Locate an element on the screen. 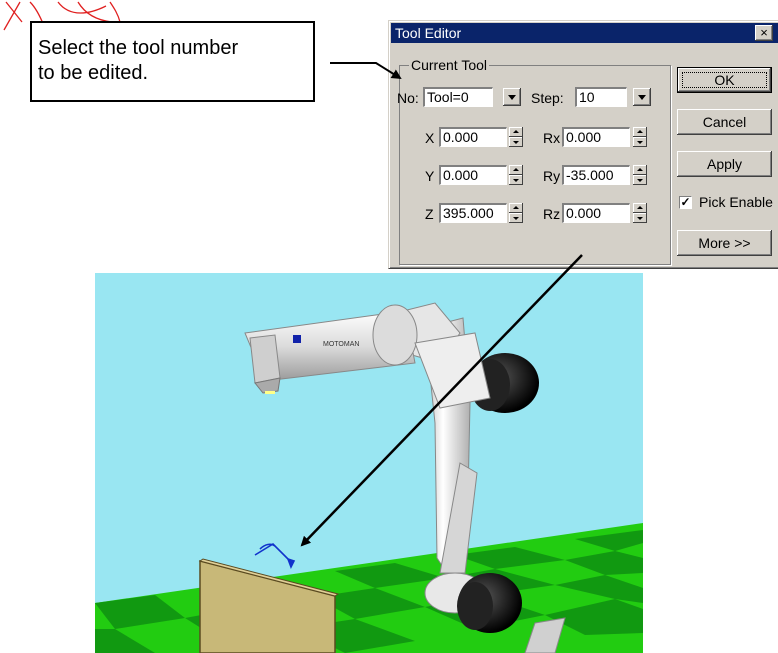 This screenshot has width=778, height=653. arrow-to-tool-number is located at coordinates (366, 71).